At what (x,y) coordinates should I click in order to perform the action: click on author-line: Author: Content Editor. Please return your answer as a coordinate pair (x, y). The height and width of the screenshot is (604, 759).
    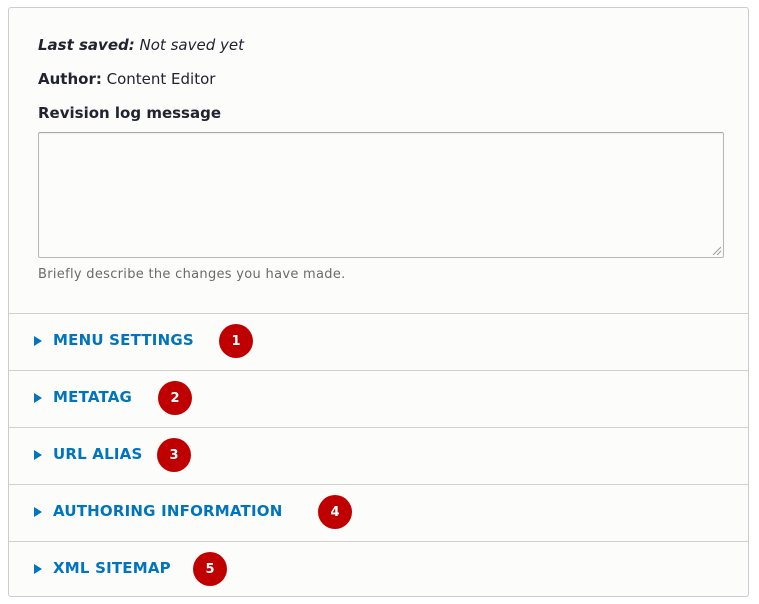
    Looking at the image, I should click on (126, 79).